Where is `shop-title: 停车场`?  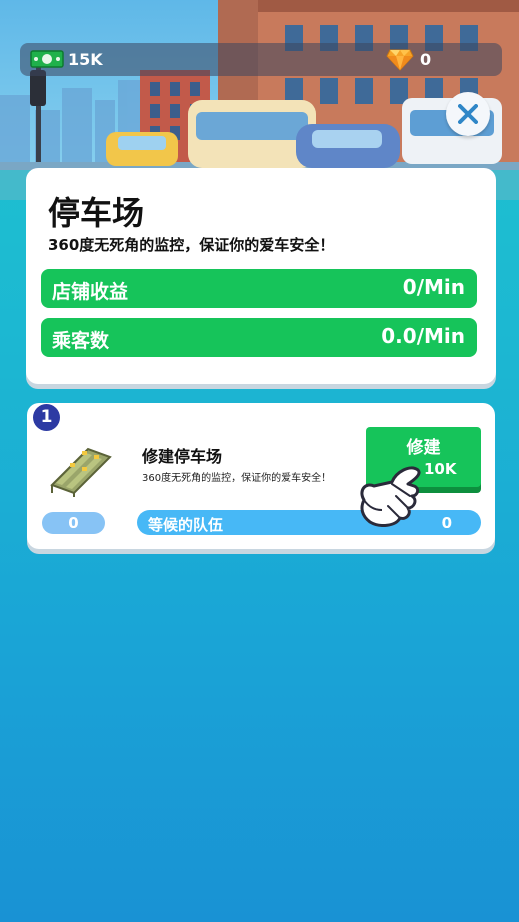 shop-title: 停车场 is located at coordinates (96, 213).